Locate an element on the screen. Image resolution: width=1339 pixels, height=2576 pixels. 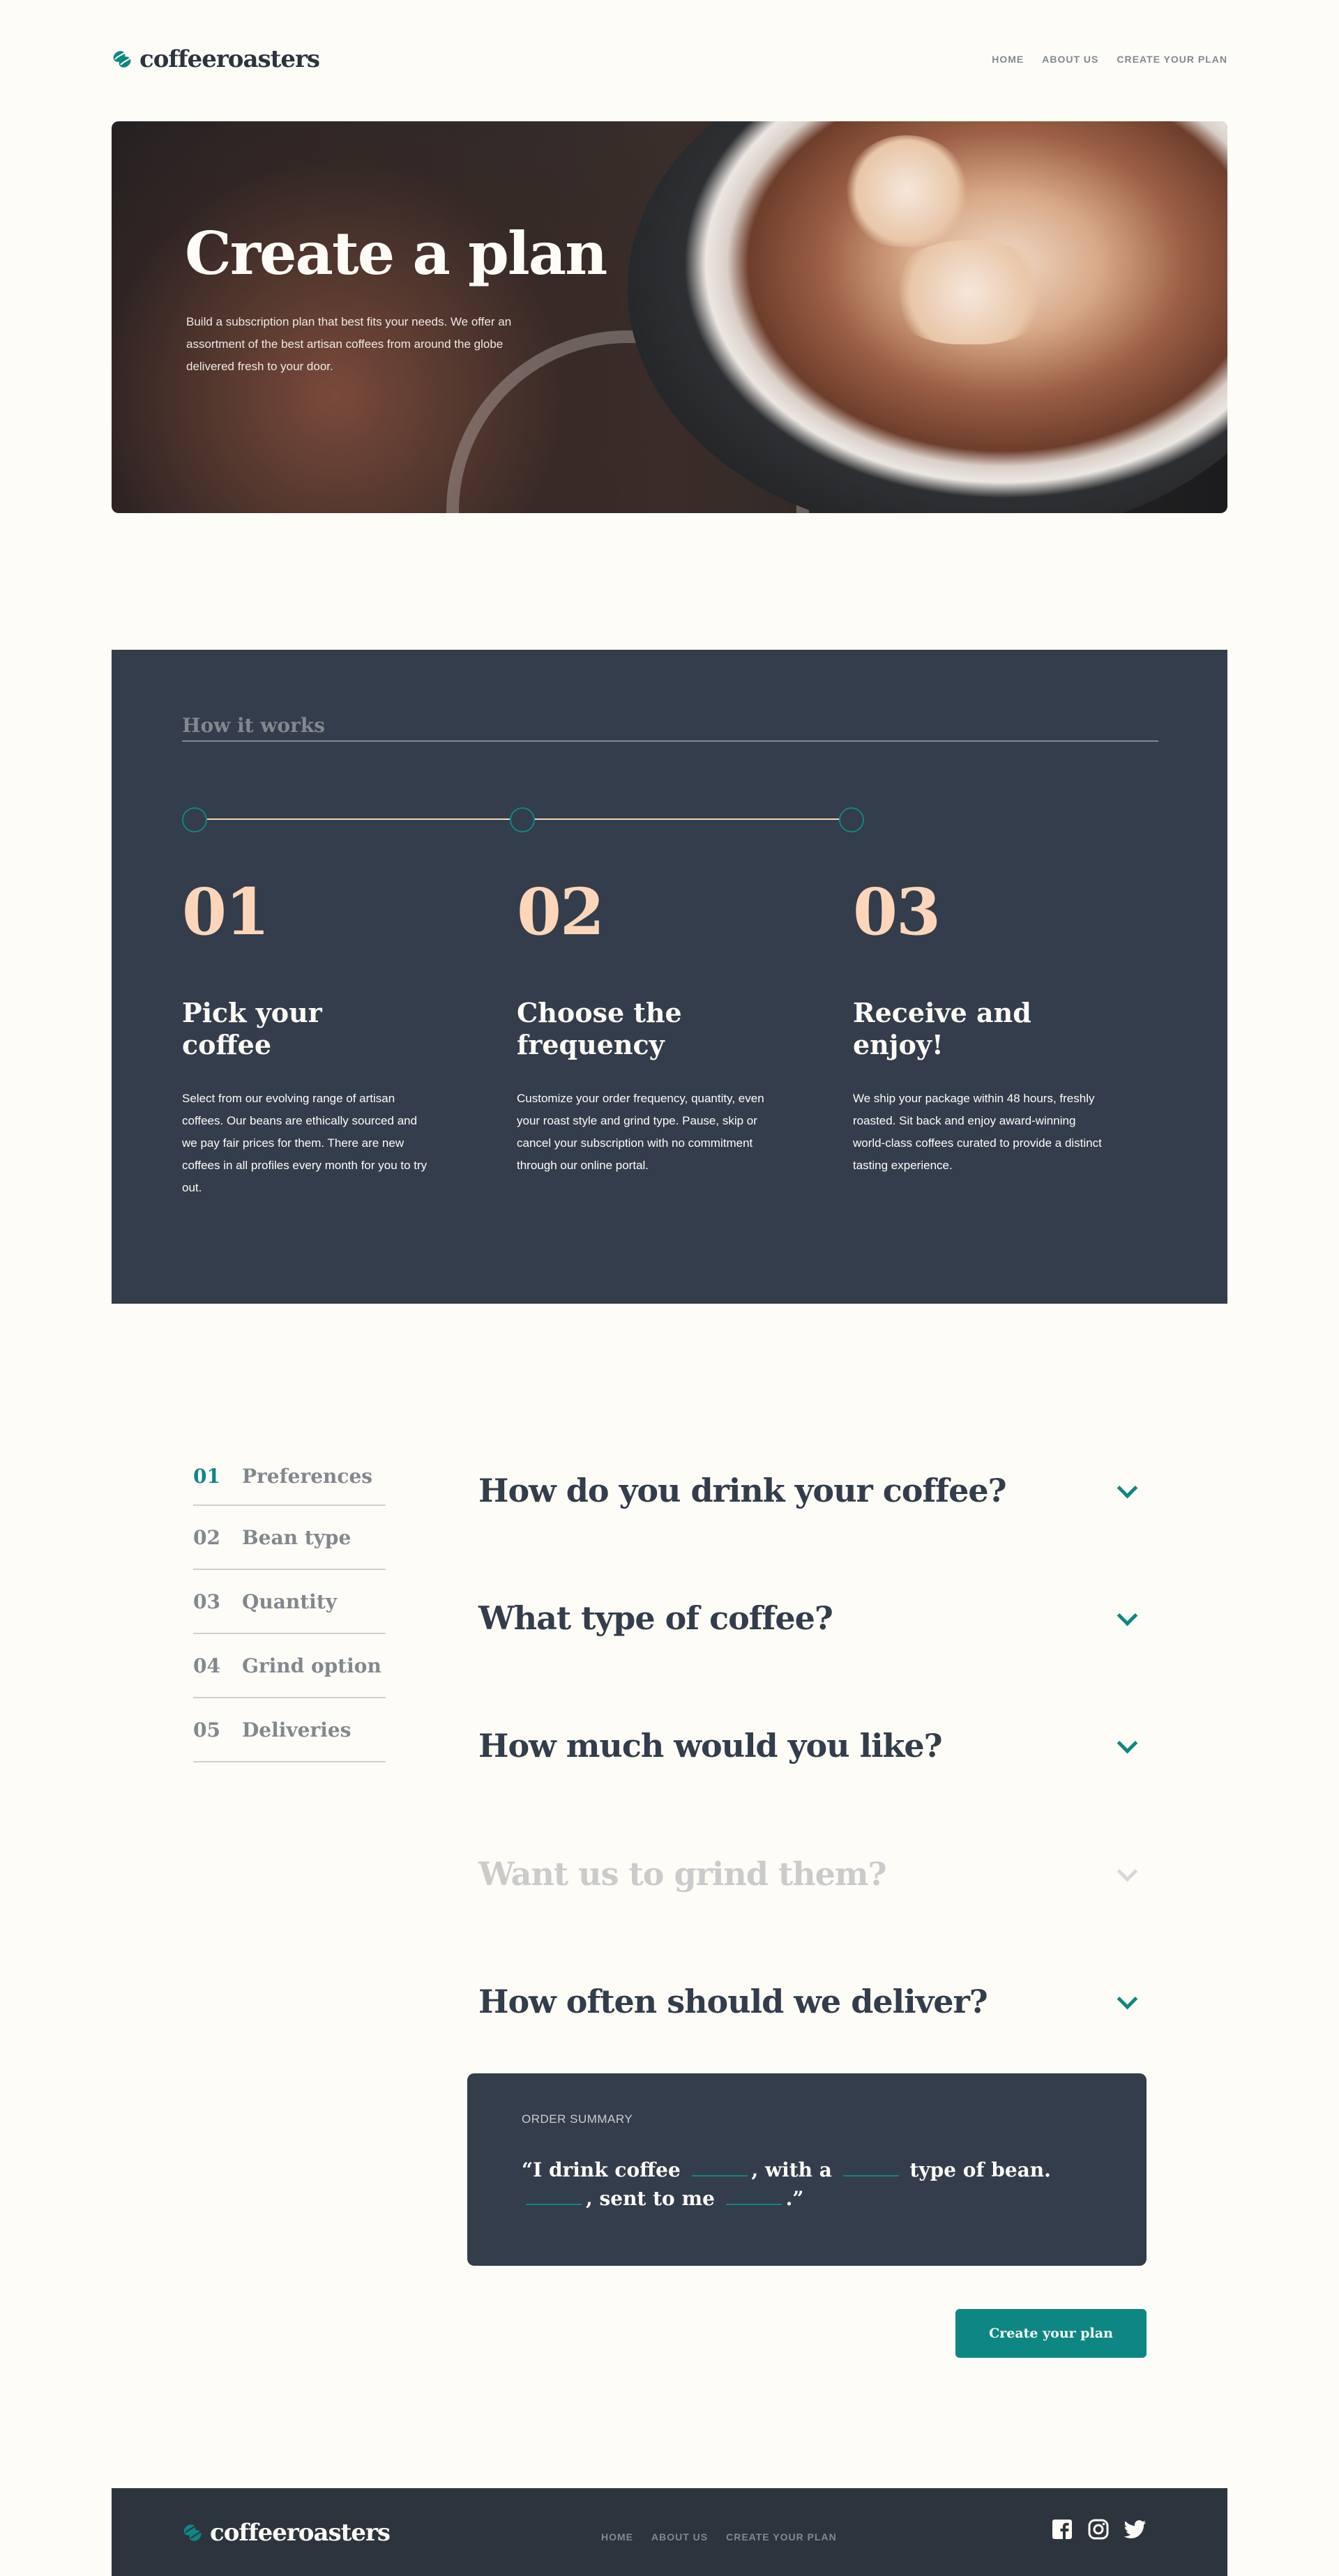
order-blank-drink is located at coordinates (719, 2167).